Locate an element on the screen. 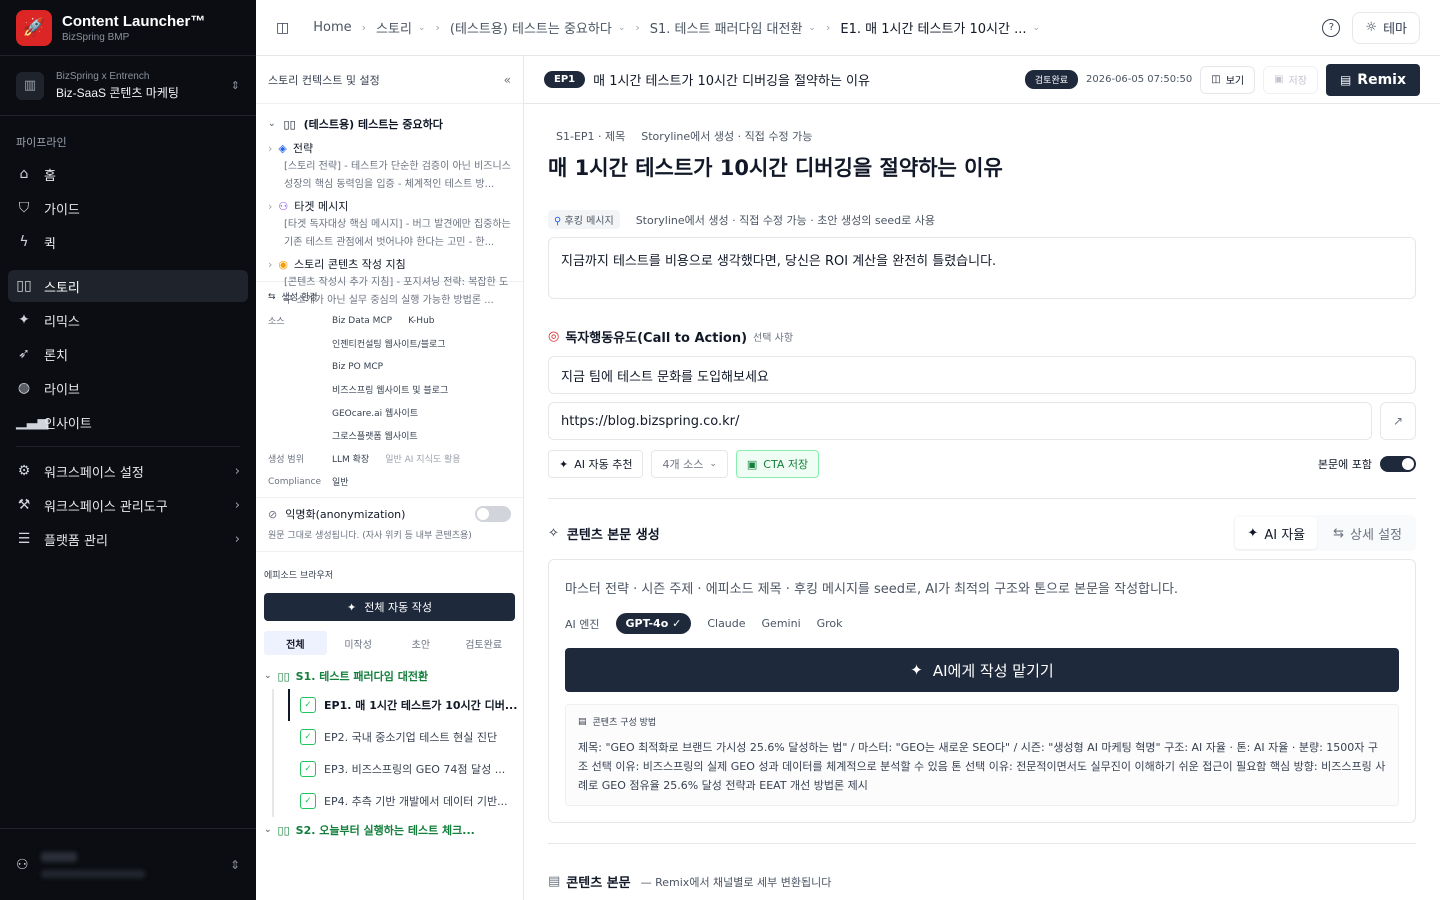 The image size is (1440, 900). cta-text-input: 지금 팀에 테스트 문화를 도입해보세요 is located at coordinates (982, 375).